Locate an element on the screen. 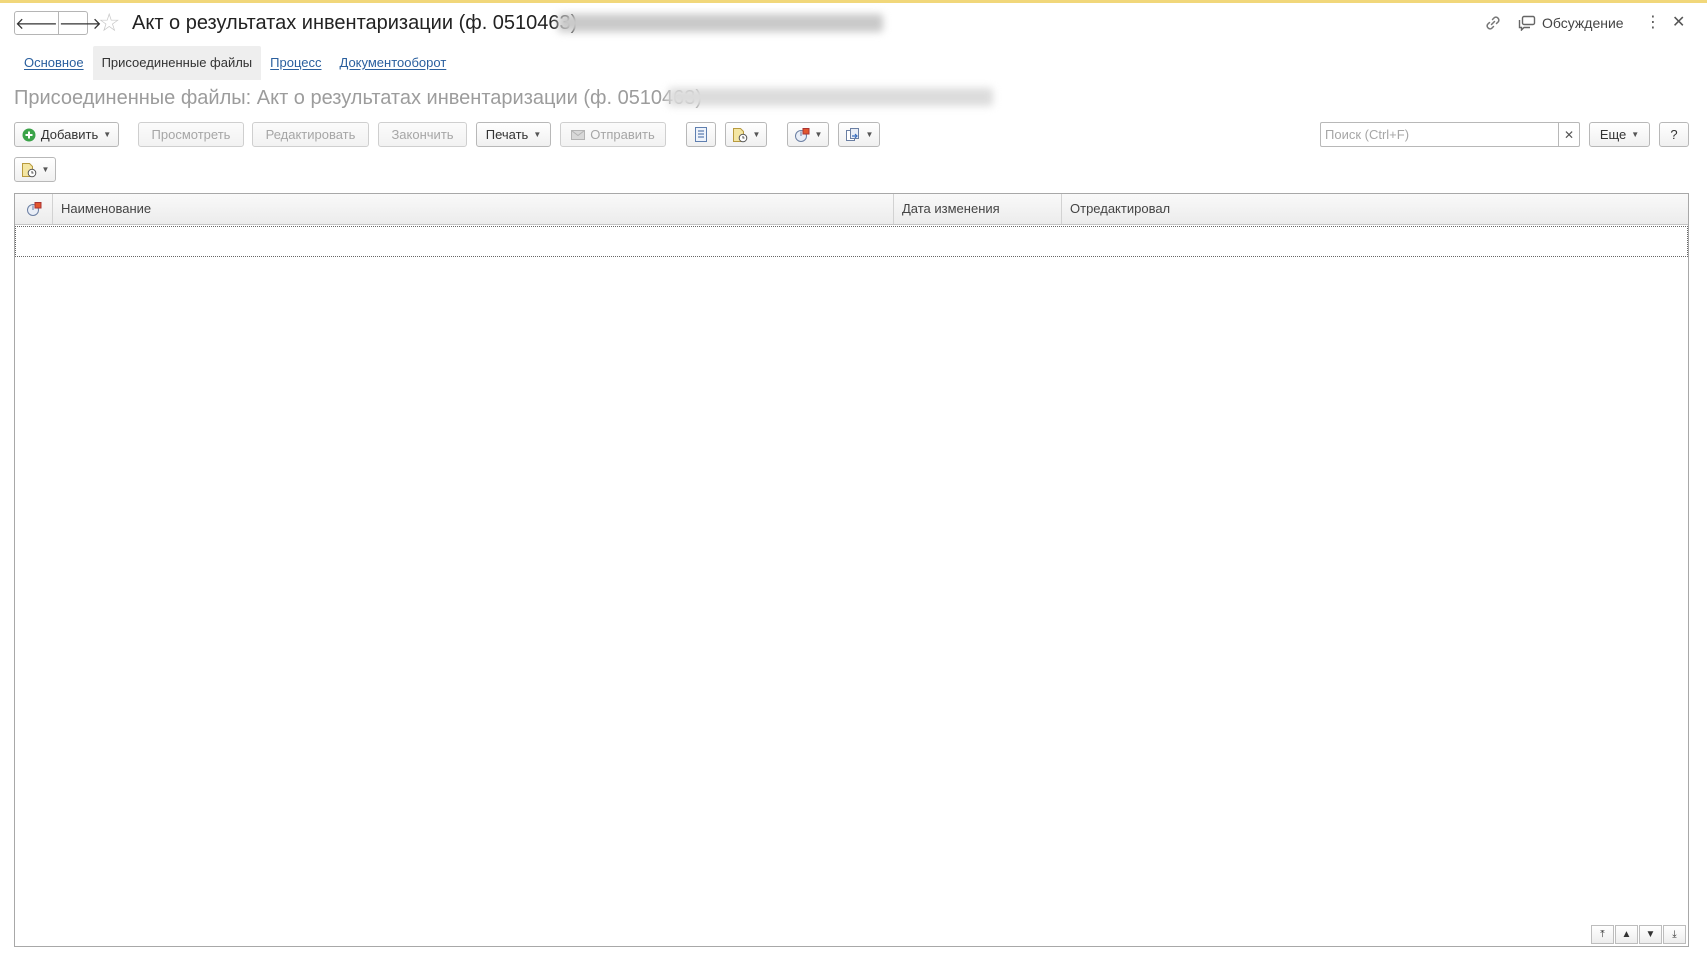 This screenshot has width=1707, height=974. arrow-right-icon: 🡒 is located at coordinates (80, 24).